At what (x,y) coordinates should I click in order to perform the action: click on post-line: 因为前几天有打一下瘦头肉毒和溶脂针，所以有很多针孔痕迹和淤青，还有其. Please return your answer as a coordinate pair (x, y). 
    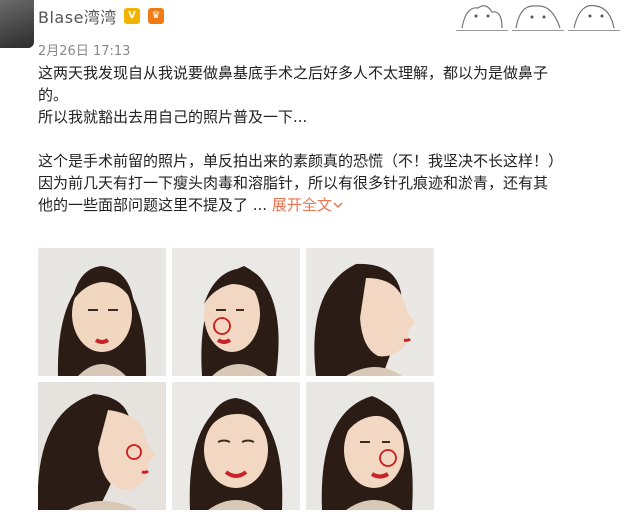
    Looking at the image, I should click on (293, 183).